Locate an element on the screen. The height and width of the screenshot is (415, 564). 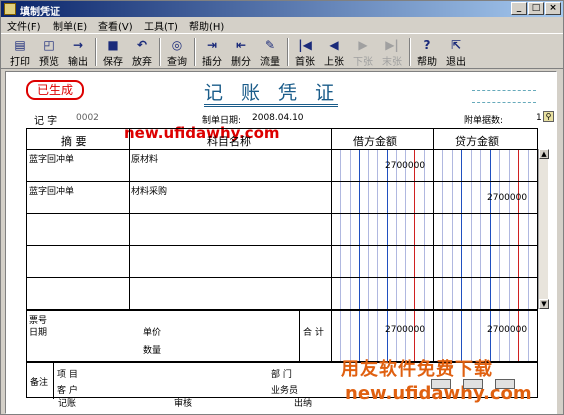
auditor-label: 审核 is located at coordinates (183, 404).